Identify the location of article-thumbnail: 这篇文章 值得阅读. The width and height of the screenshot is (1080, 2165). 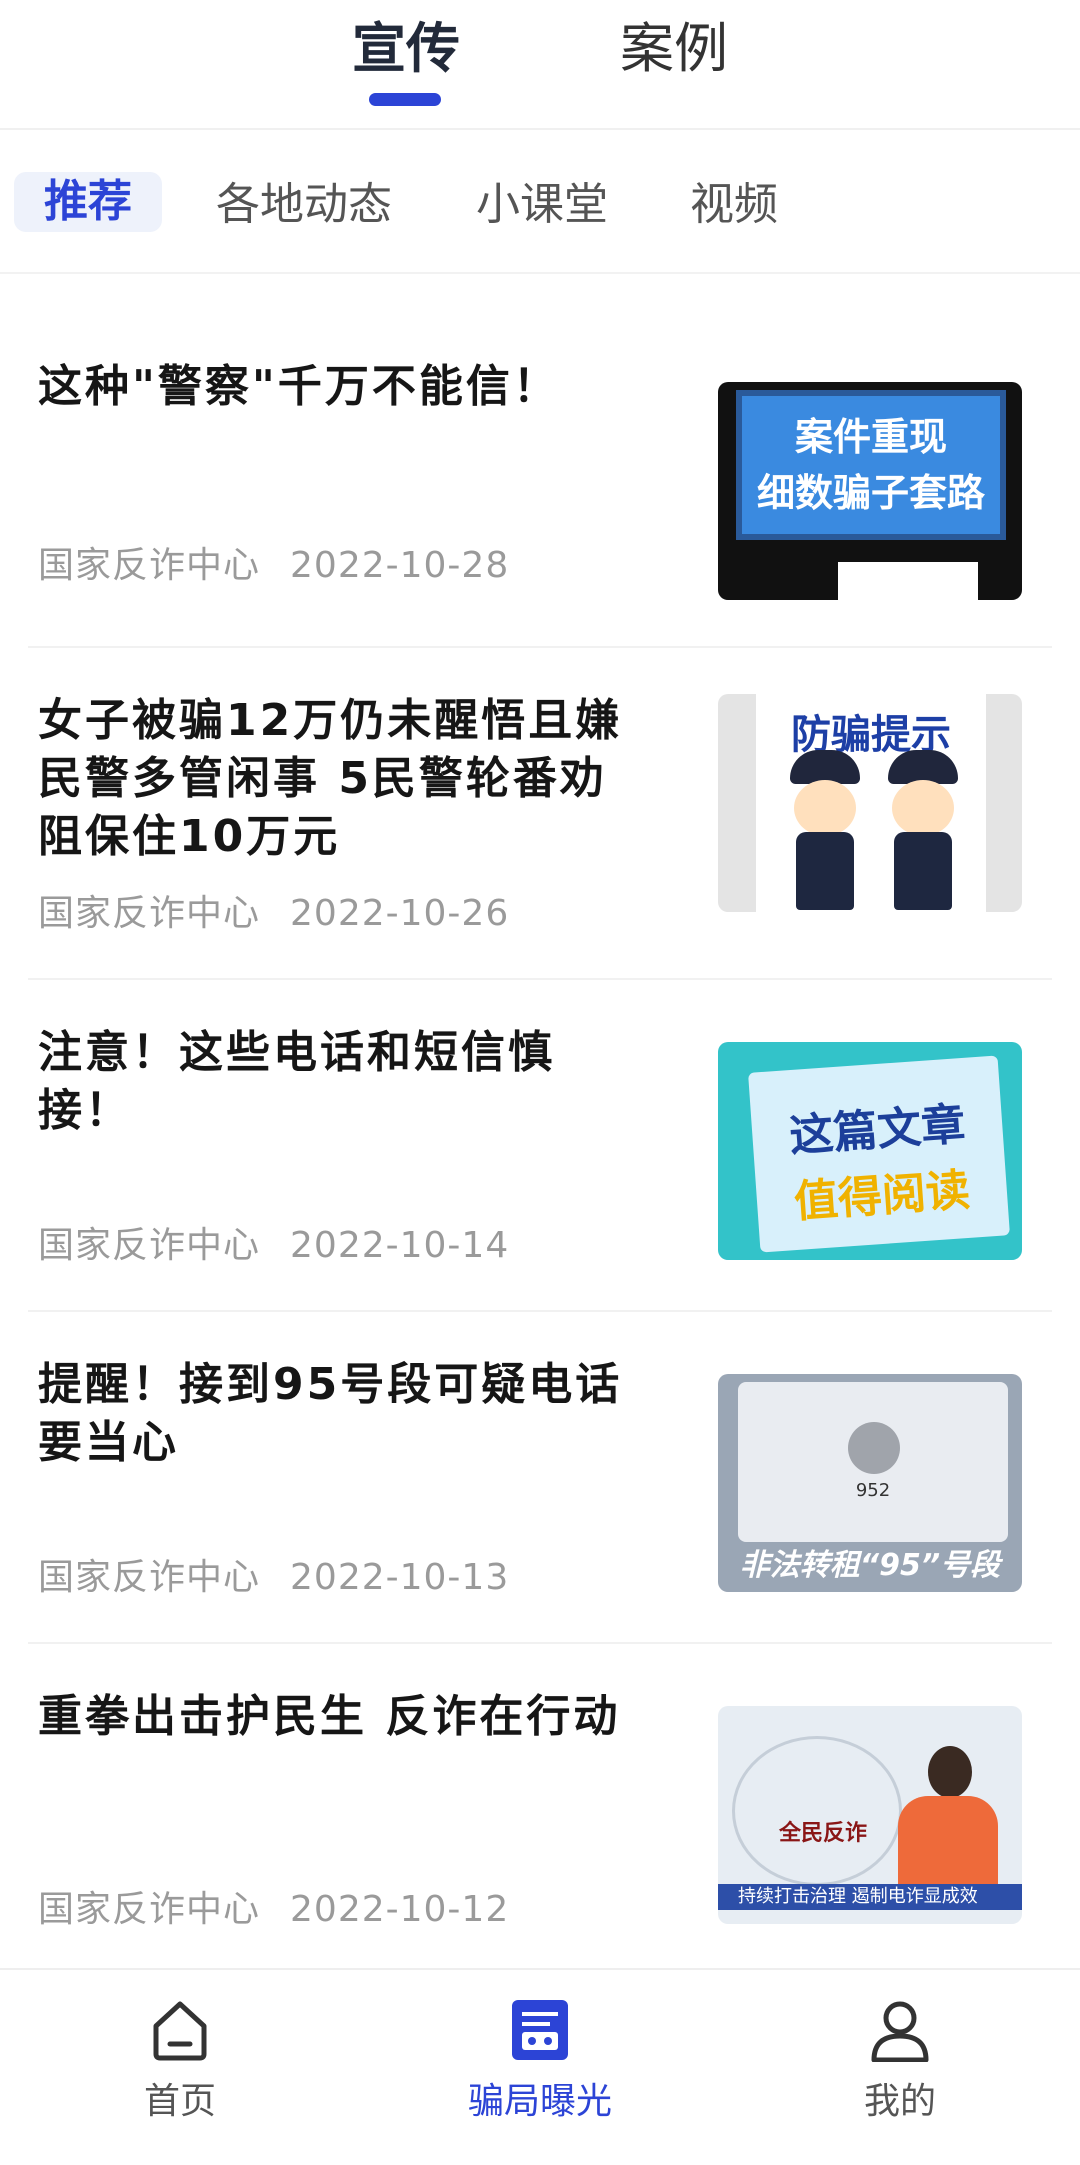
(870, 1151).